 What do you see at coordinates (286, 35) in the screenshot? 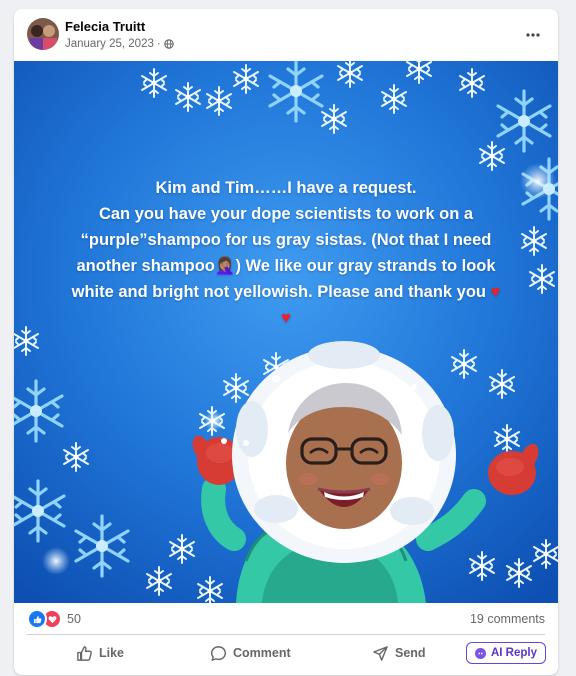
I see `post-header: Felecia Truitt January 25, 2023 ·` at bounding box center [286, 35].